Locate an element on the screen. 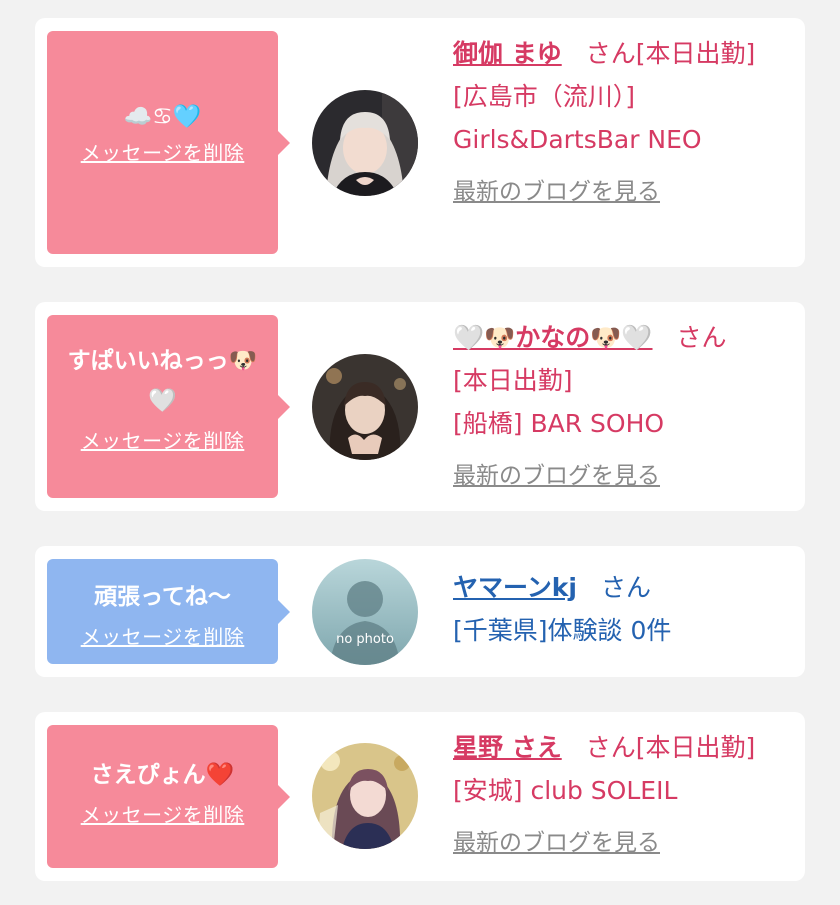  sender-location: [船橋] BAR SOHO is located at coordinates (559, 423).